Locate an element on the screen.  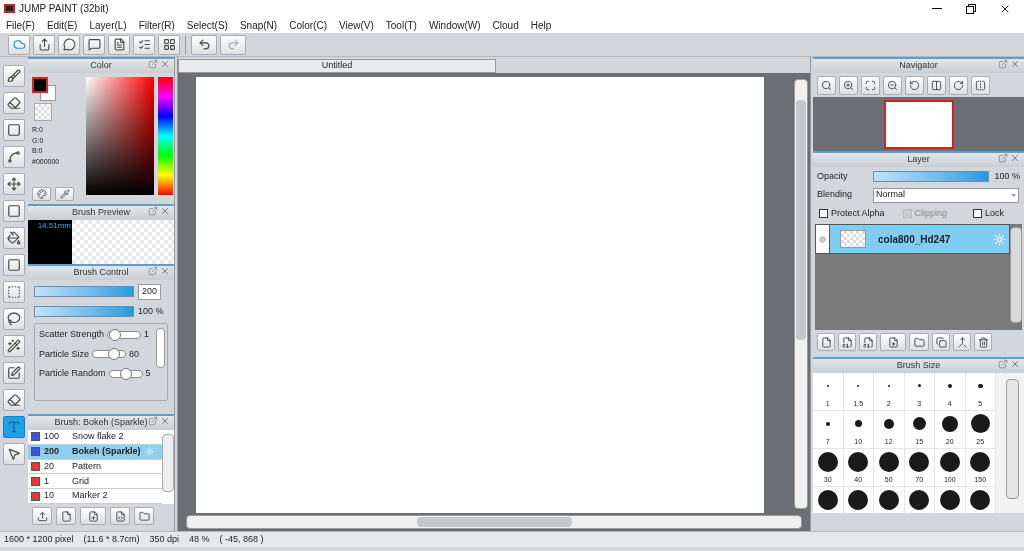
menu-item: Help is located at coordinates (541, 25).